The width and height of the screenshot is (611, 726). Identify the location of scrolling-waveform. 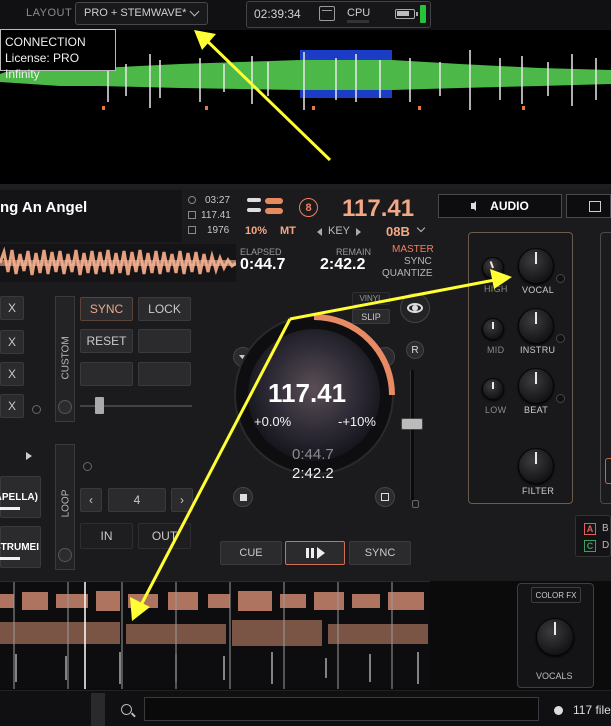
(215, 635).